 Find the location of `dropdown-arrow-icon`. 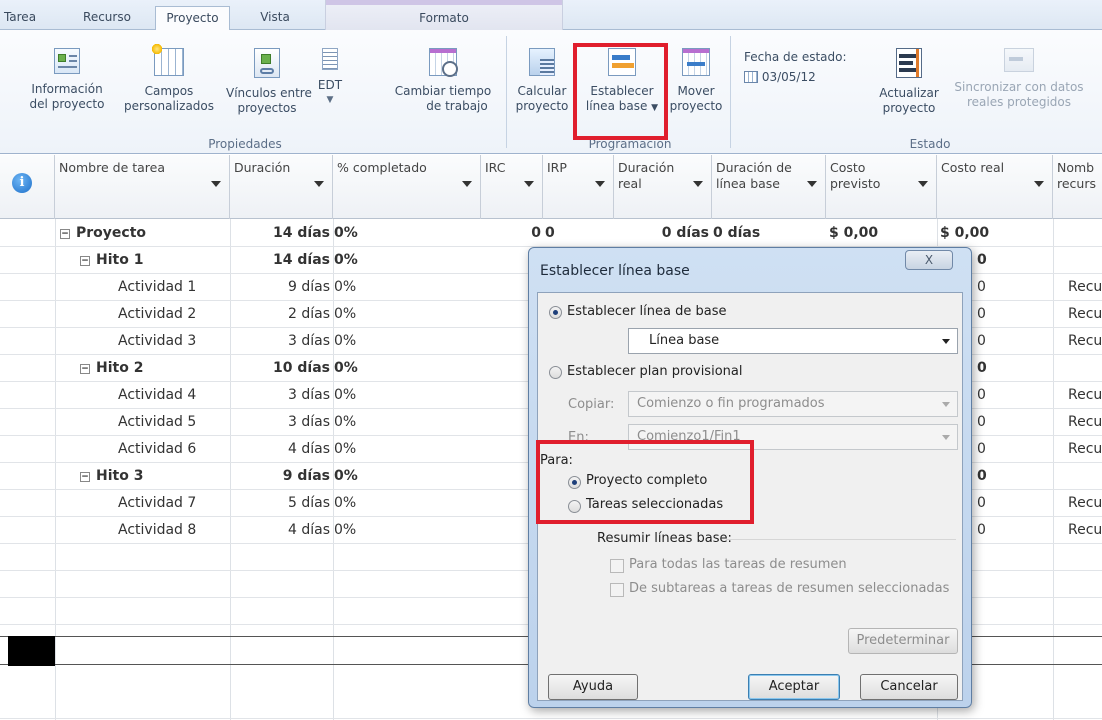

dropdown-arrow-icon is located at coordinates (946, 341).